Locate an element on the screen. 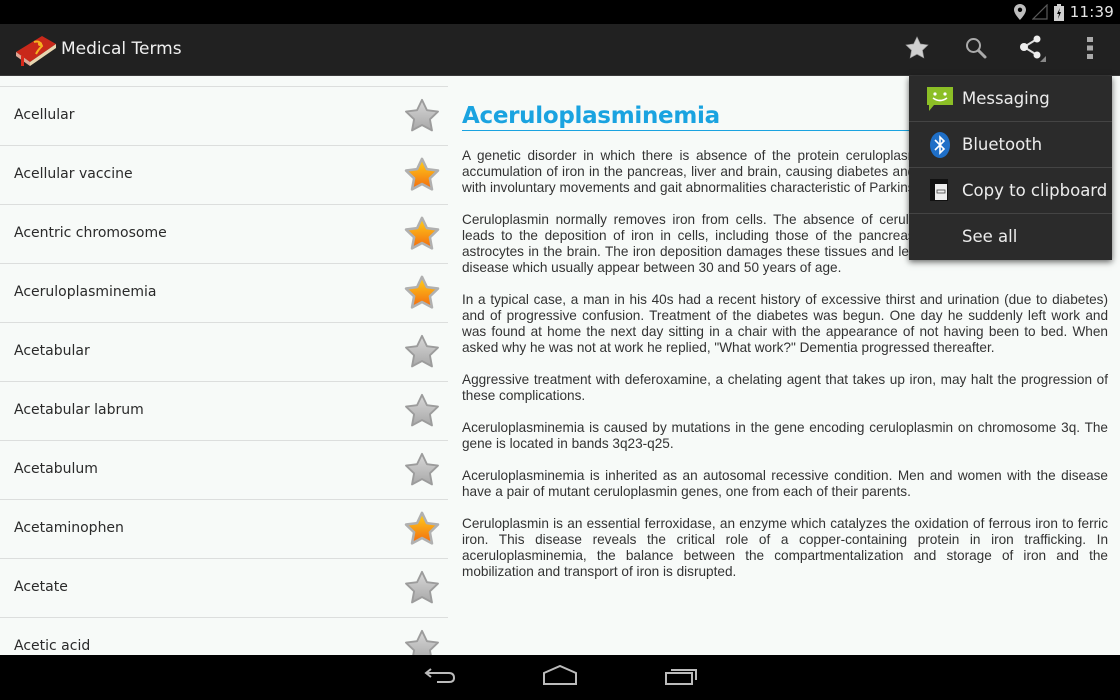  term-list-item: Acetabular labrum is located at coordinates (224, 411).